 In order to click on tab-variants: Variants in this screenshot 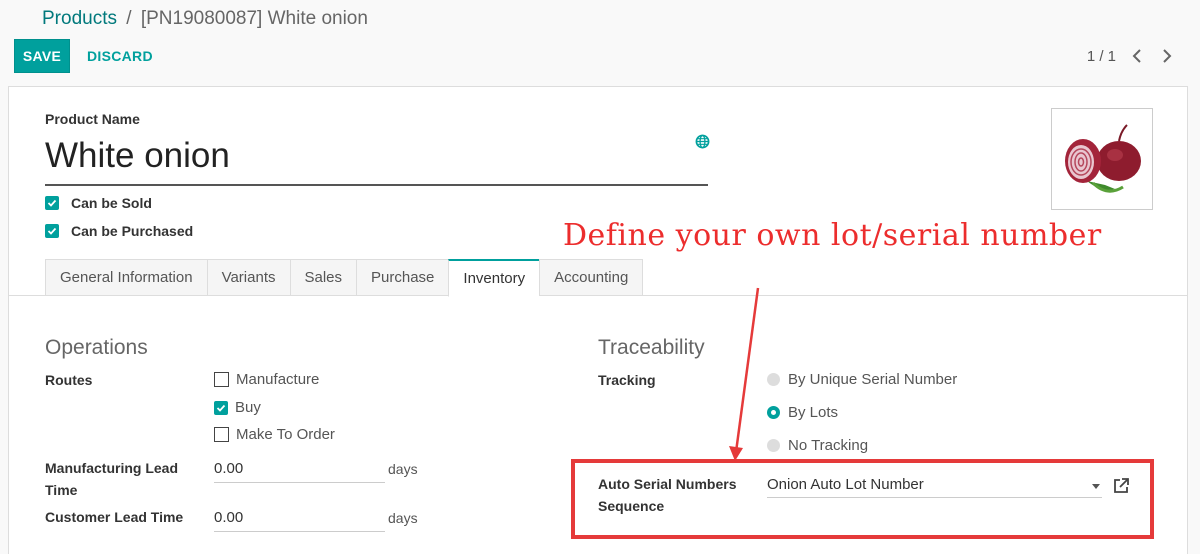, I will do `click(248, 277)`.